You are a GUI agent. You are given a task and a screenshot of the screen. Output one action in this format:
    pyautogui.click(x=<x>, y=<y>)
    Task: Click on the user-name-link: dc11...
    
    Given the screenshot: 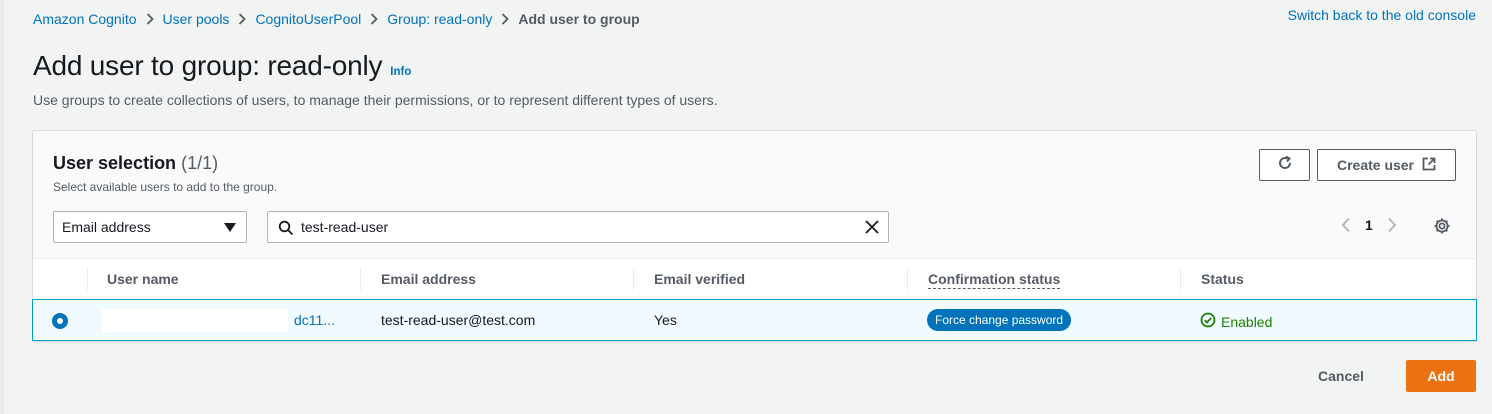 What is the action you would take?
    pyautogui.click(x=314, y=320)
    